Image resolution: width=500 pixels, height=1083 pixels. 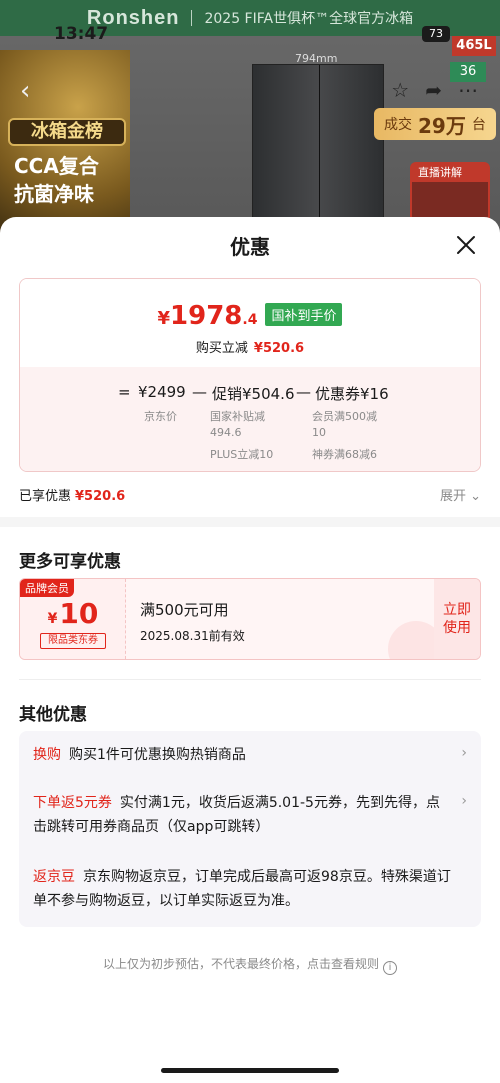 I want to click on section-gap, so click(x=250, y=522).